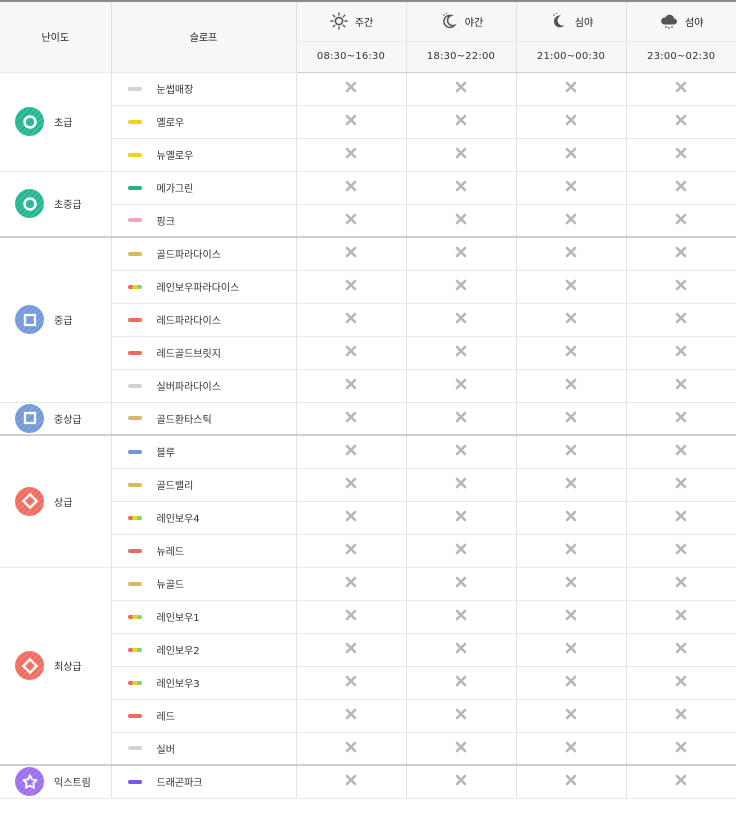  I want to click on slope-cell: 레드골드브릿지, so click(204, 353).